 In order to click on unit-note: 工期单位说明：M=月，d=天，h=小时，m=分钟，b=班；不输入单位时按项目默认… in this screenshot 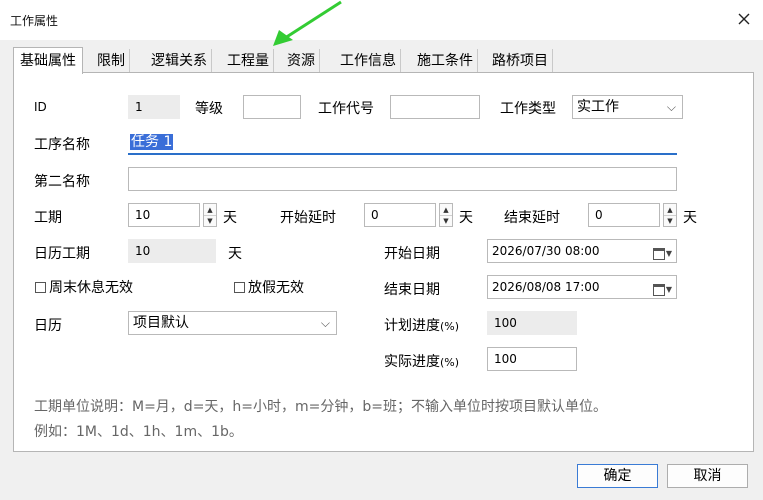, I will do `click(321, 407)`.